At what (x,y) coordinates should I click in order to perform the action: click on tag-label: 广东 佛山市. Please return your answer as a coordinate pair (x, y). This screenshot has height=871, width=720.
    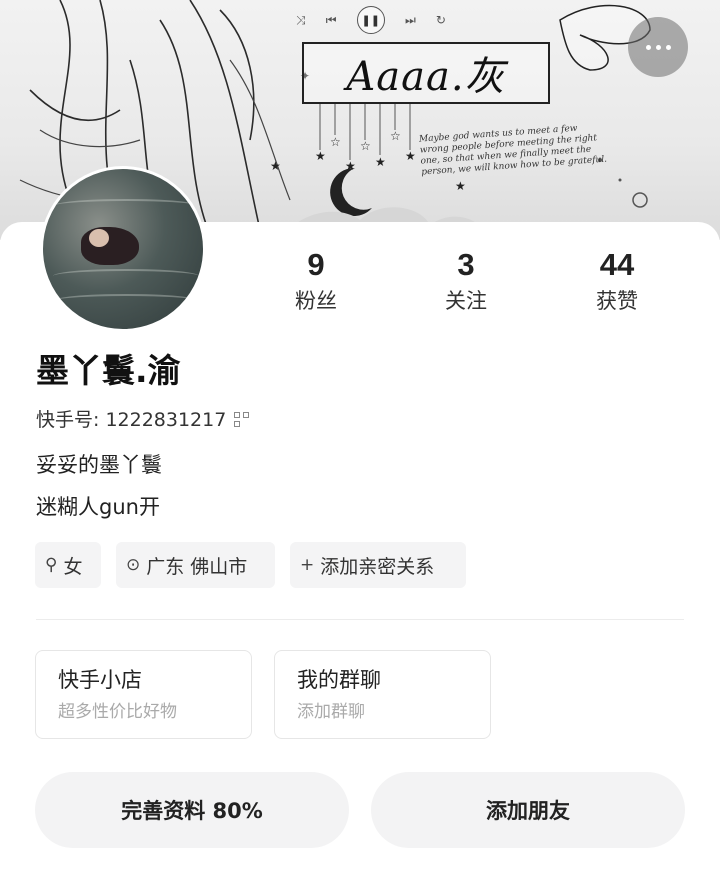
    Looking at the image, I should click on (197, 566).